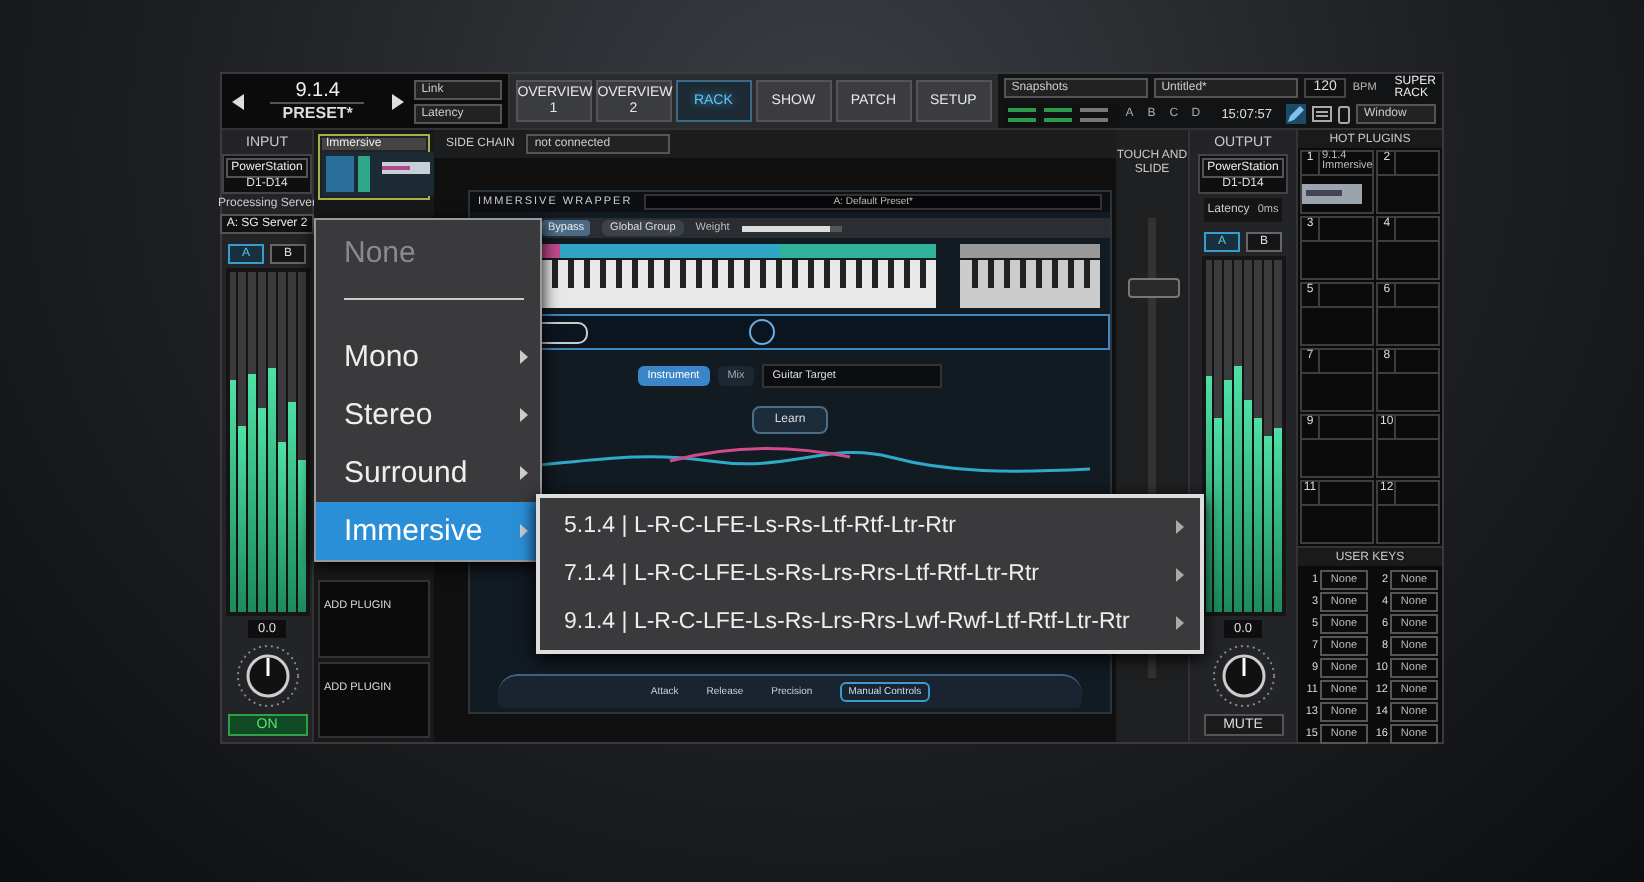  What do you see at coordinates (762, 332) in the screenshot?
I see `ring-icon` at bounding box center [762, 332].